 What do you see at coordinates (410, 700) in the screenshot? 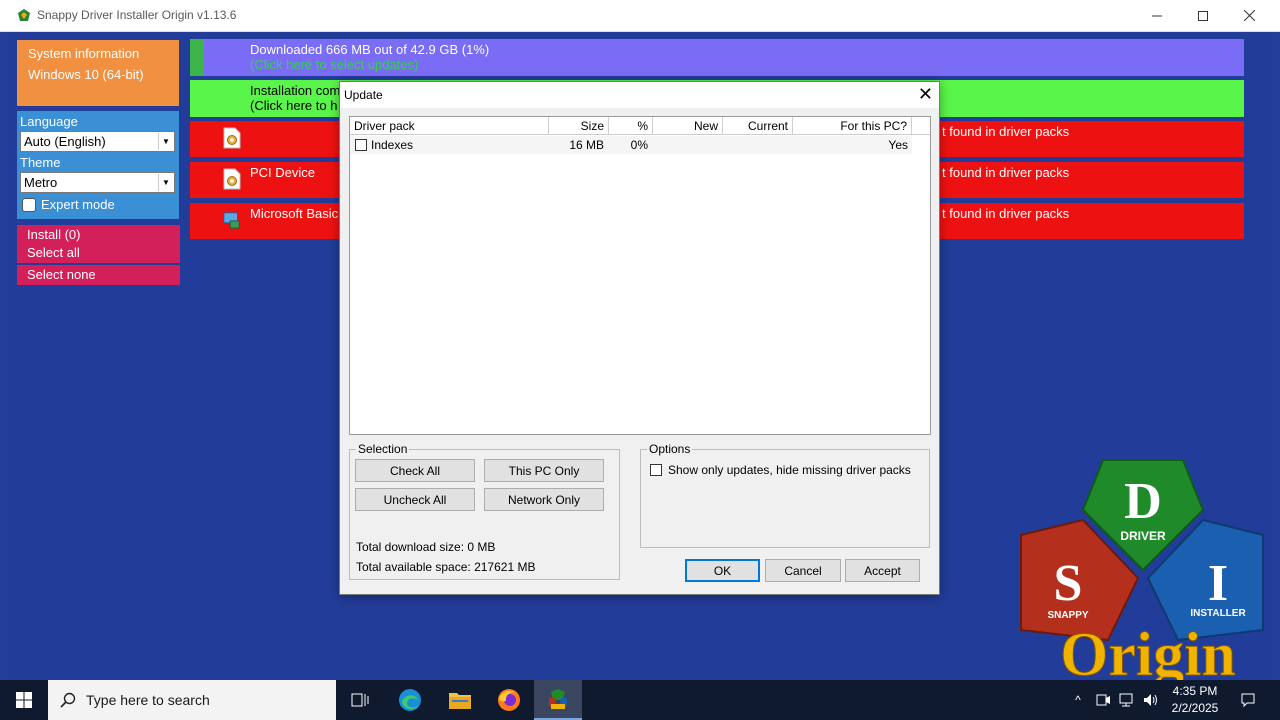
I see `edge-icon` at bounding box center [410, 700].